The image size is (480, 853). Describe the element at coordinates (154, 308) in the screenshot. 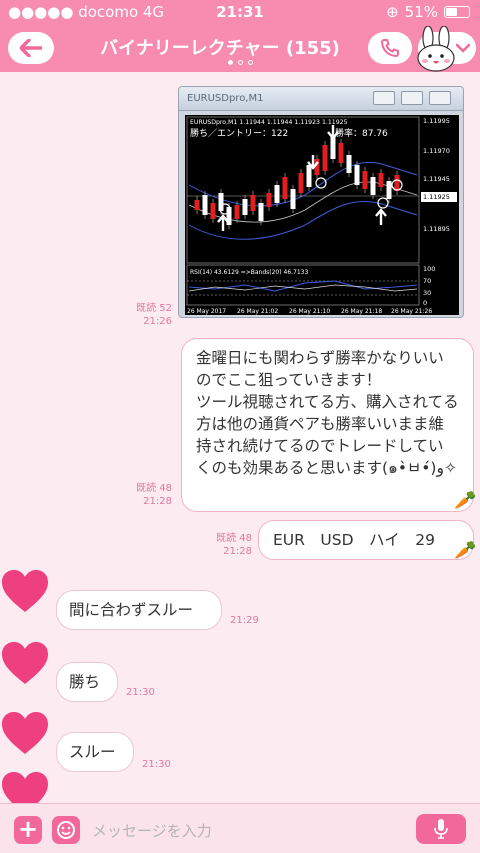

I see `read-count: 既読 52` at that location.